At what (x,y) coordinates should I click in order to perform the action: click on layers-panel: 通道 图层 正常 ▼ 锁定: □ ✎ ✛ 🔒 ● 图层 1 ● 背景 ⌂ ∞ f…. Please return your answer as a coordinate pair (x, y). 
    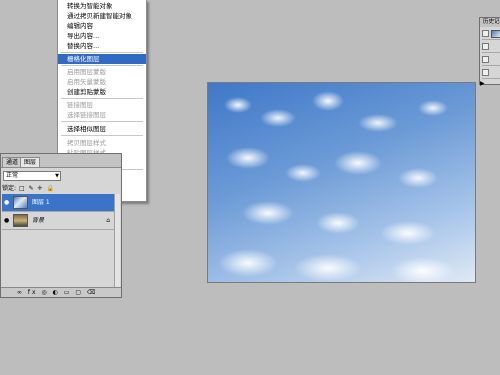
    Looking at the image, I should click on (61, 225).